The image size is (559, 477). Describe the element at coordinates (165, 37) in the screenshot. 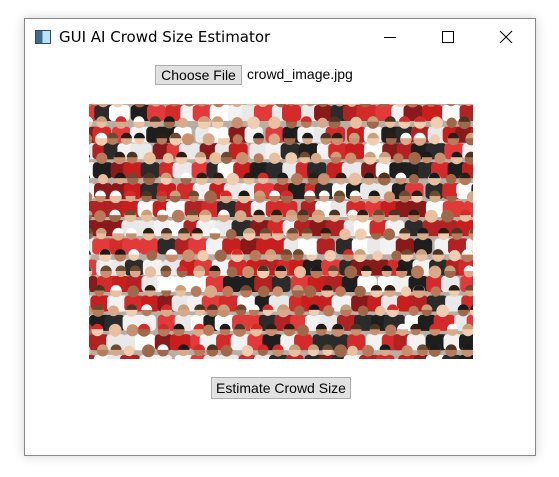

I see `window-title: GUI AI Crowd Size Estimator` at that location.